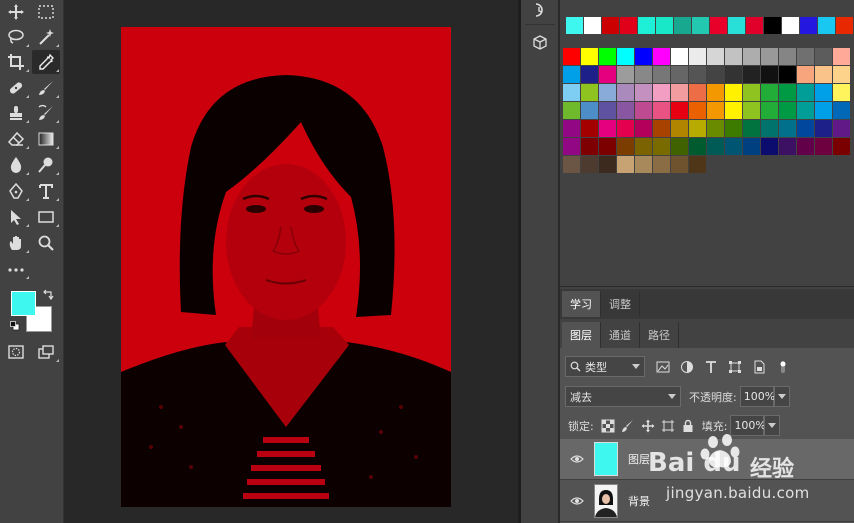 Image resolution: width=854 pixels, height=523 pixels. I want to click on filter-type-icon, so click(711, 367).